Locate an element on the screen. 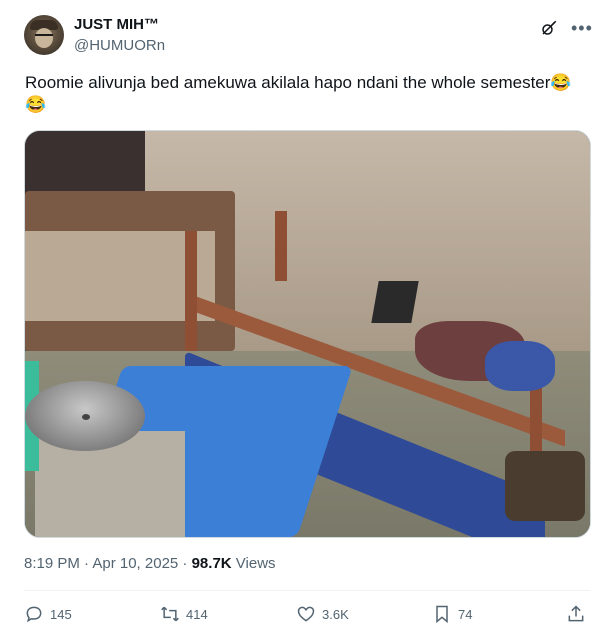 This screenshot has width=614, height=638. bookmark-count: 74 is located at coordinates (465, 614).